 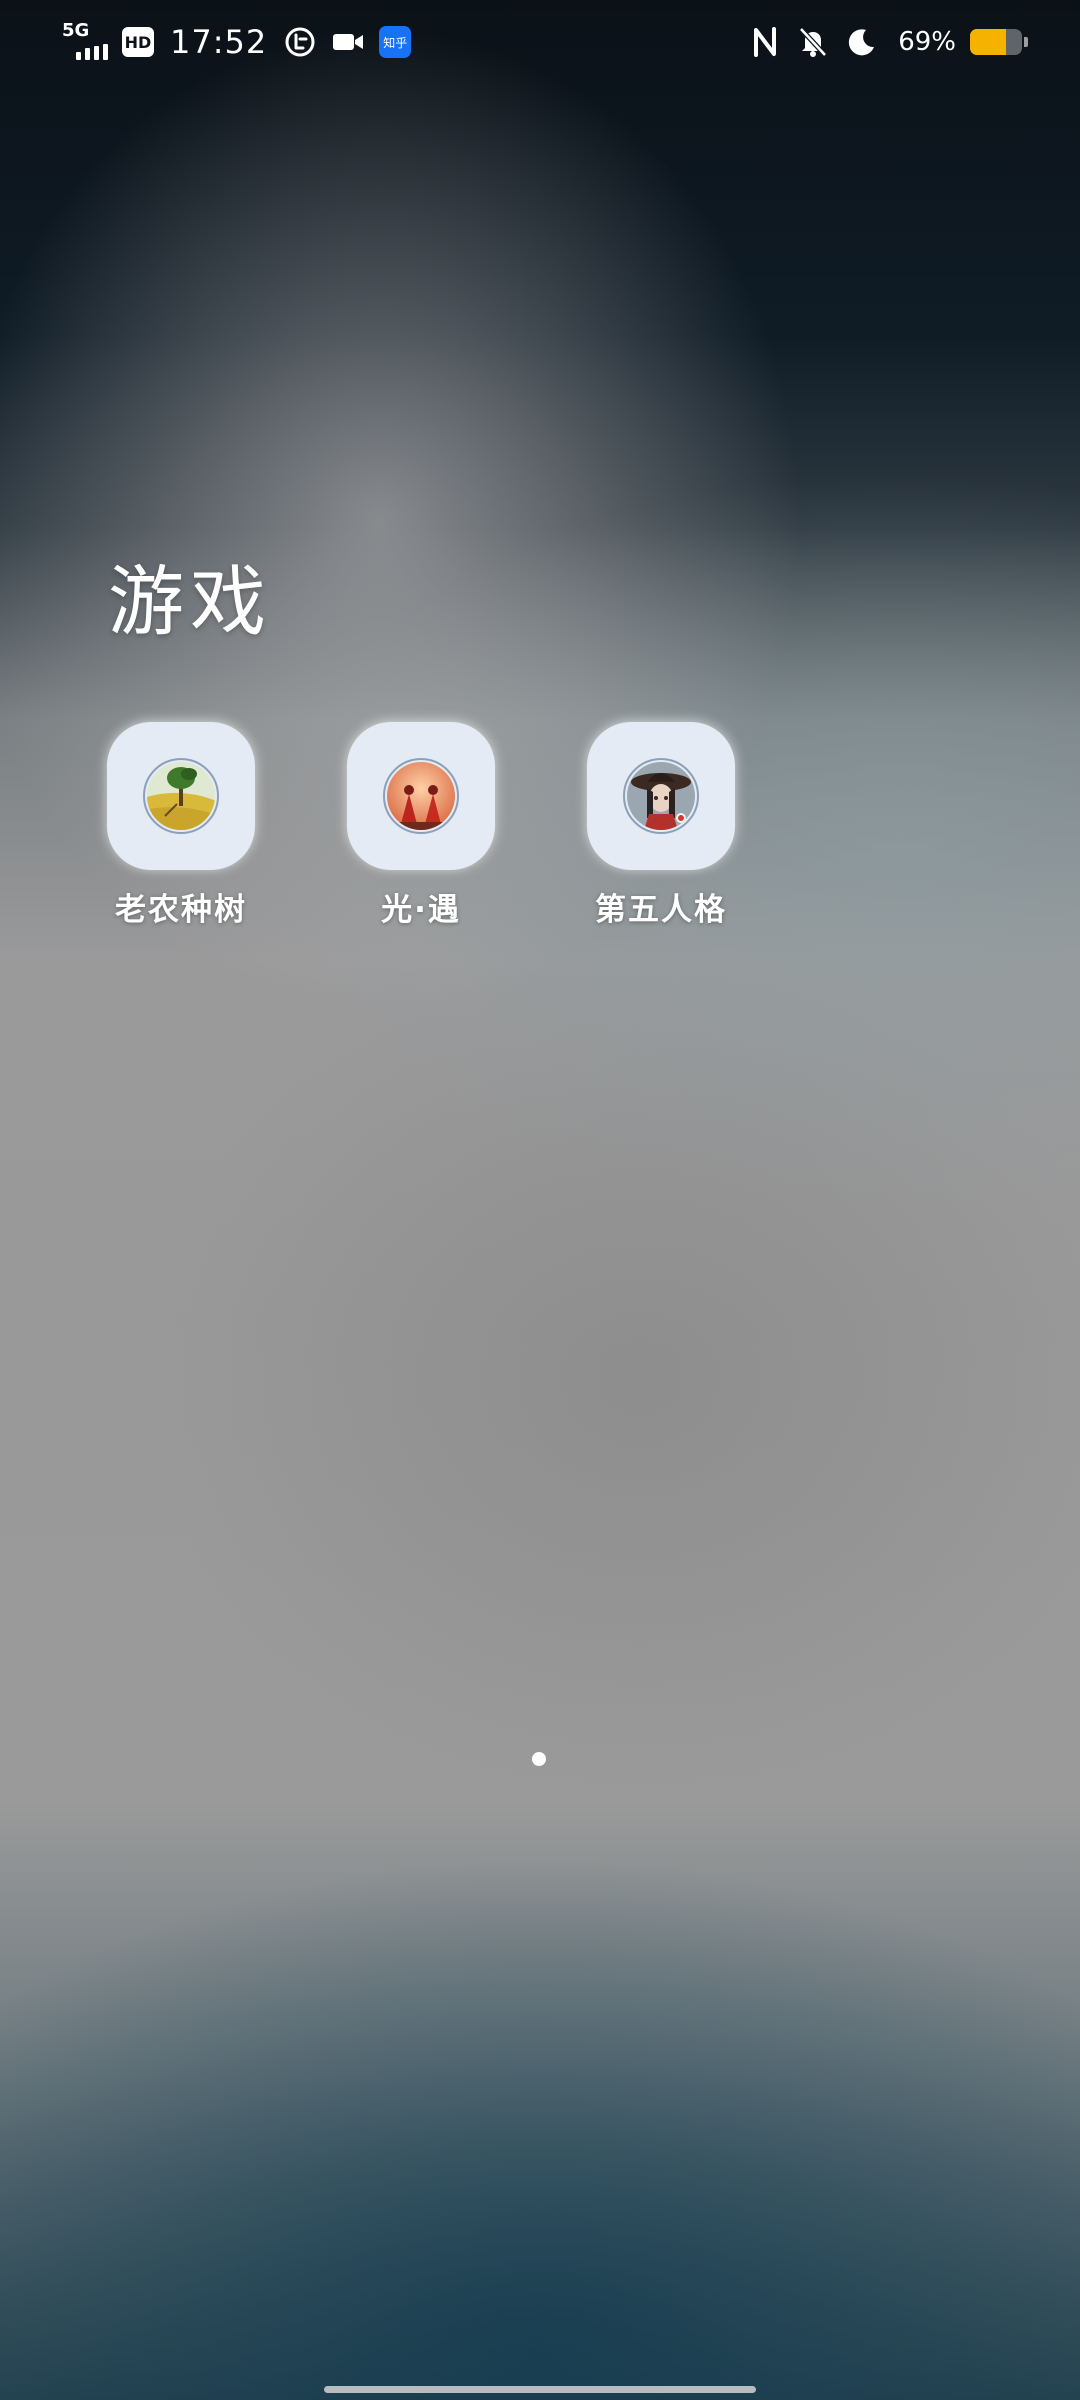 I want to click on farmer-tree-game-icon, so click(x=181, y=796).